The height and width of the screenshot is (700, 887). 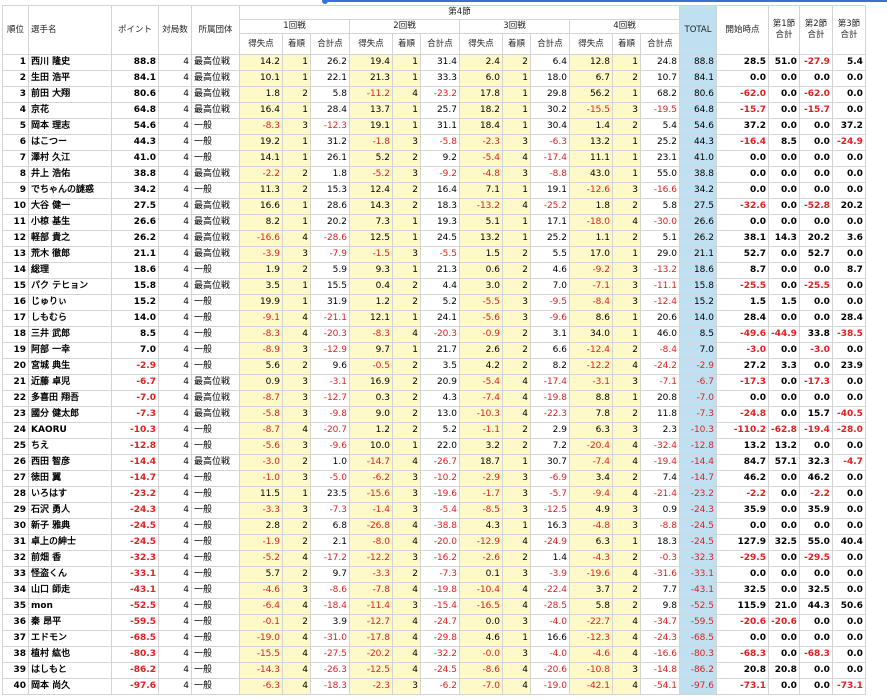 What do you see at coordinates (70, 30) in the screenshot?
I see `col-name: 選手名` at bounding box center [70, 30].